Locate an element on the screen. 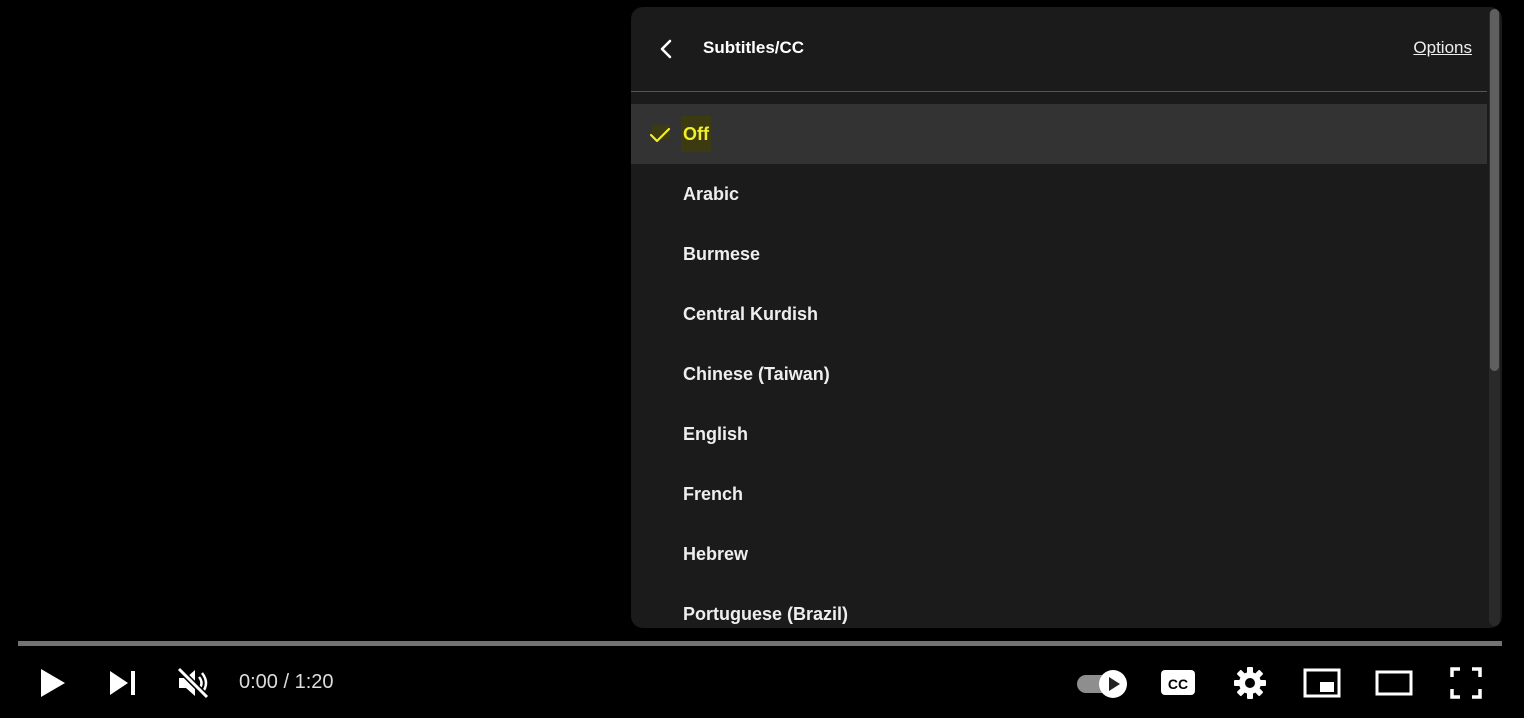  autoplay-toggle is located at coordinates (1103, 684).